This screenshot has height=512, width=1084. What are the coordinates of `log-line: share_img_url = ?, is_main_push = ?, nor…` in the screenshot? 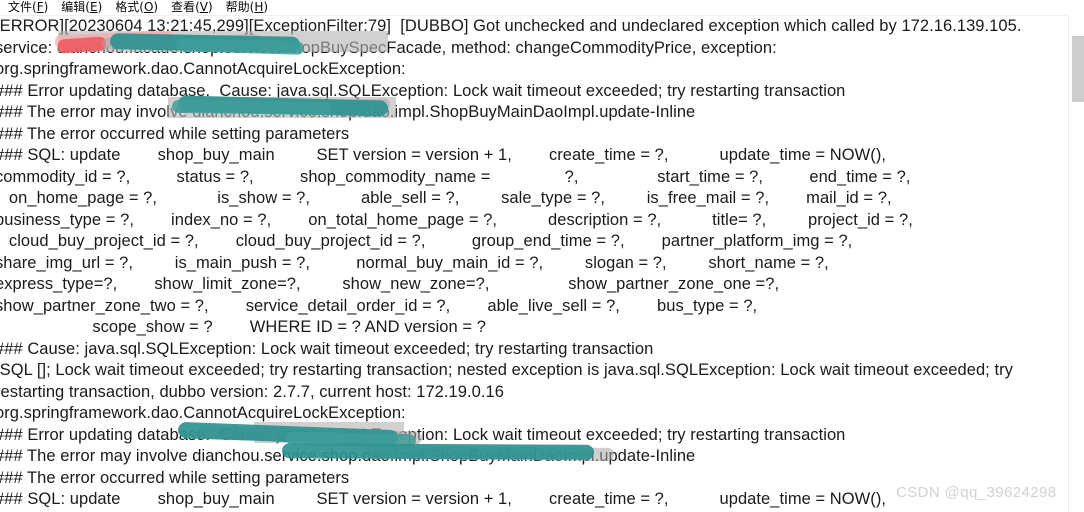 It's located at (414, 262).